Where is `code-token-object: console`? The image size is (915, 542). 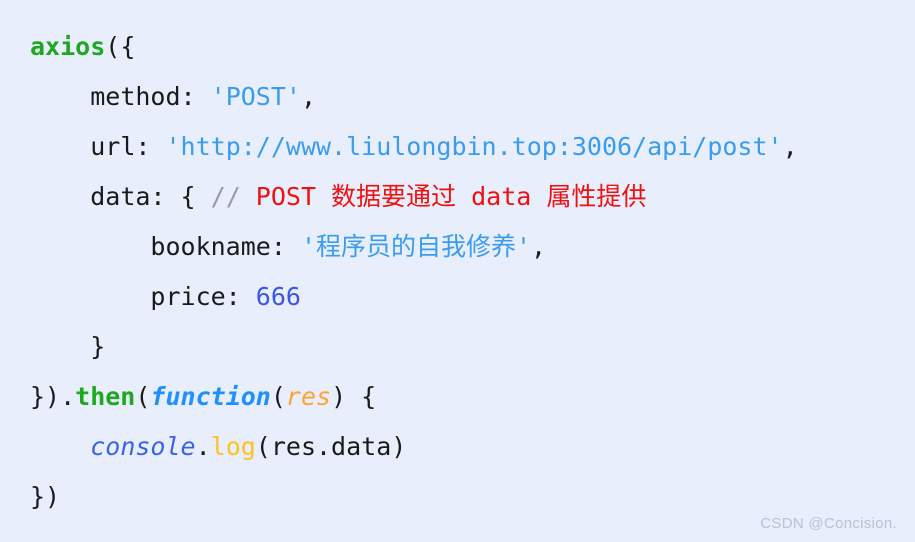
code-token-object: console is located at coordinates (143, 446).